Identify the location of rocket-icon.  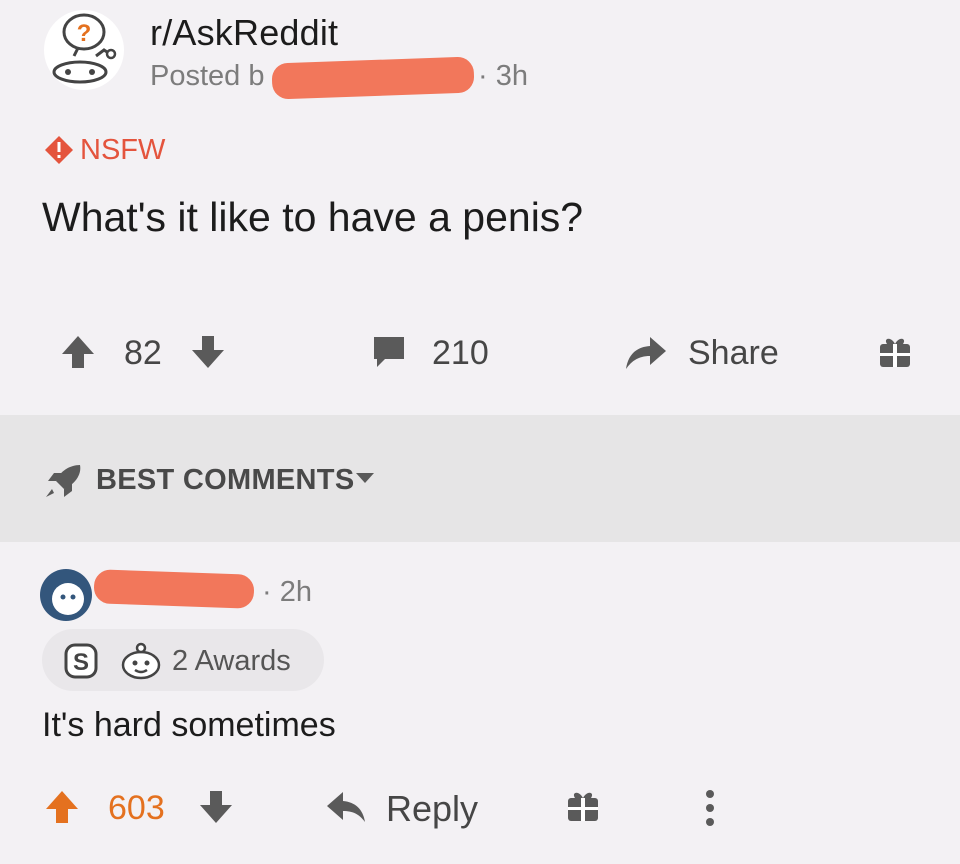
(64, 483).